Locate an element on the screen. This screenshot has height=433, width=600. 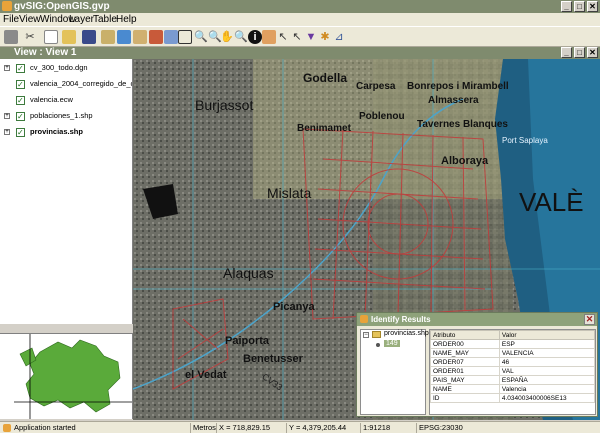
overview-map is located at coordinates (66, 376).